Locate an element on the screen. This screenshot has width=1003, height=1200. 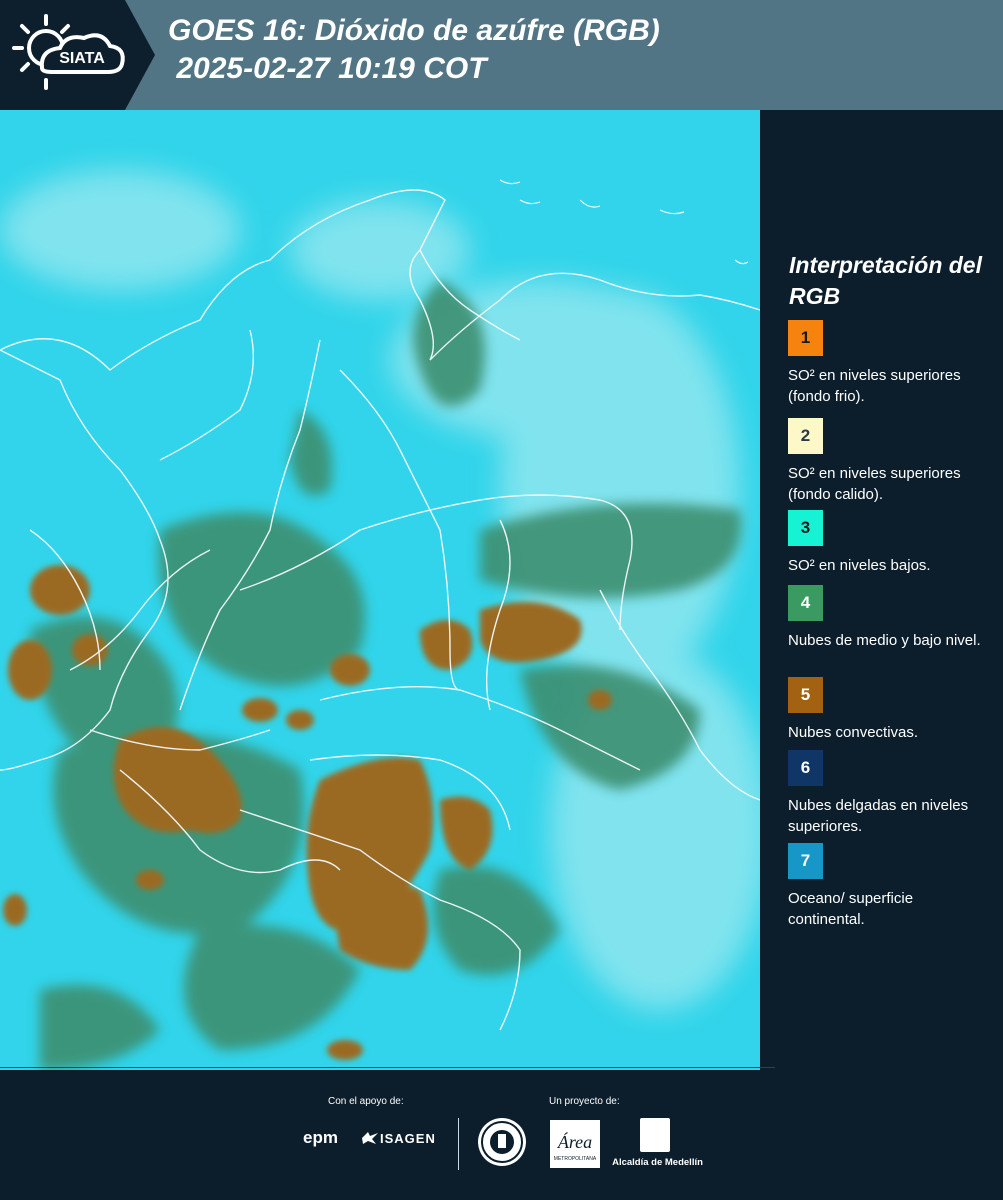
legend-text-5: Nubes convectivas. is located at coordinates (853, 732).